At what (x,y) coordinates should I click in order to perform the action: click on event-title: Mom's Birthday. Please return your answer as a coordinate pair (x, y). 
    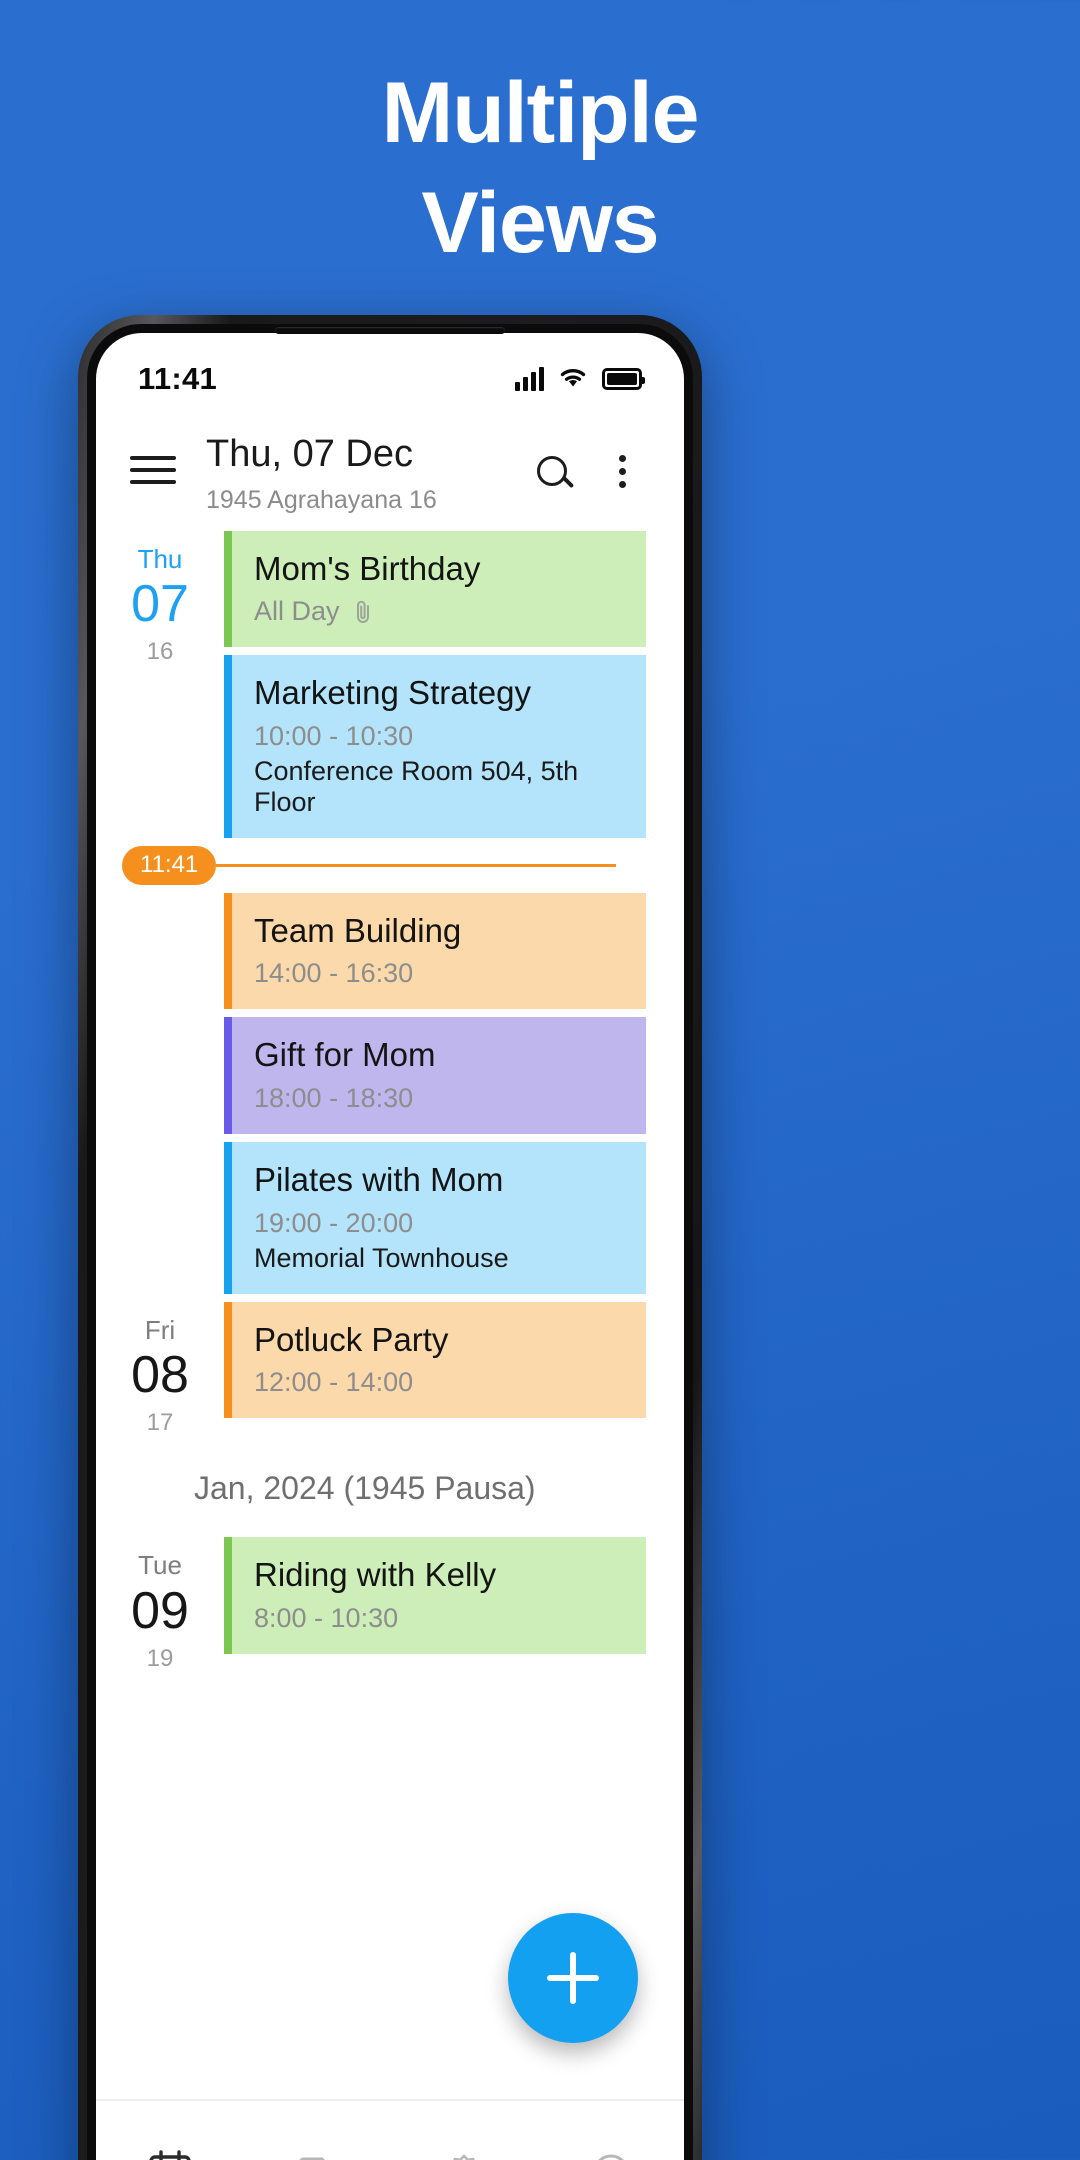
    Looking at the image, I should click on (367, 568).